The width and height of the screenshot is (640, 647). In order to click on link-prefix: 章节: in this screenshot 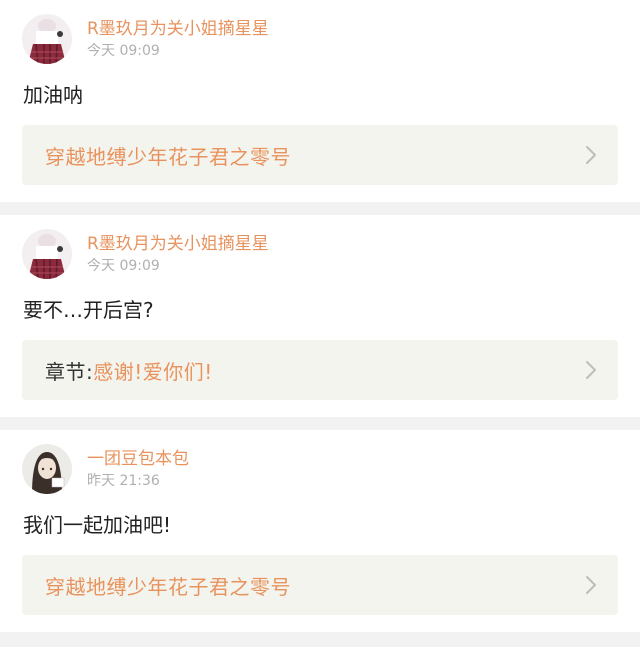, I will do `click(69, 371)`.